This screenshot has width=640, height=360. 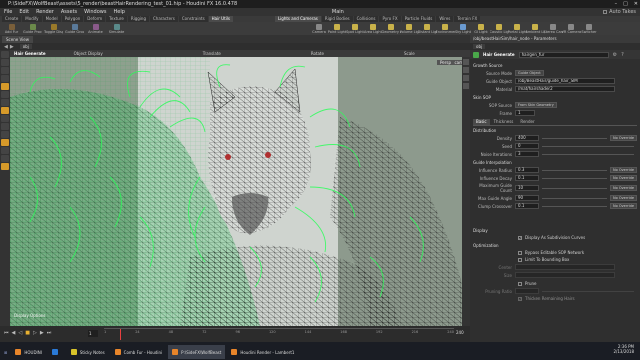 I want to click on menu-edit: Edit, so click(x=24, y=12).